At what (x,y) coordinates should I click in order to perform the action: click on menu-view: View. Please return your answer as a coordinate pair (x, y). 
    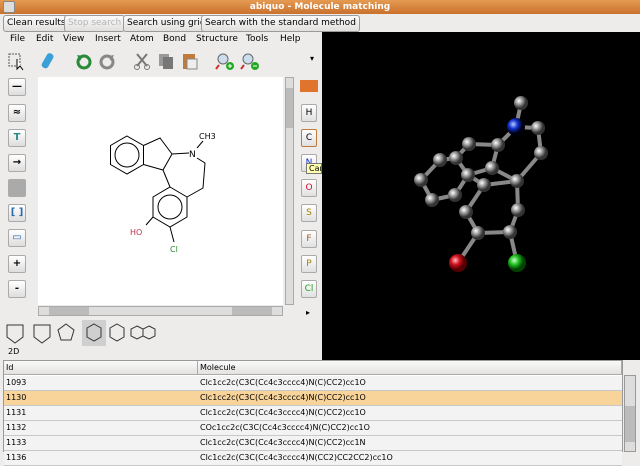
    Looking at the image, I should click on (73, 39).